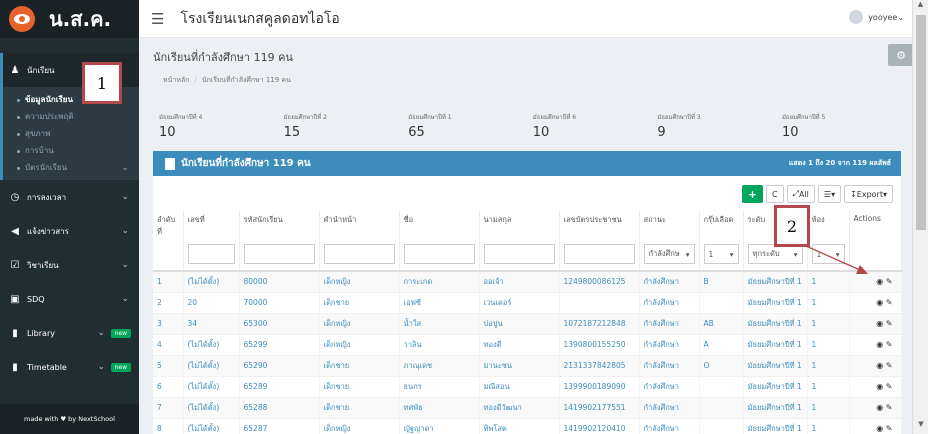 Image resolution: width=928 pixels, height=434 pixels. I want to click on sidebar-item-label: SDQ, so click(36, 299).